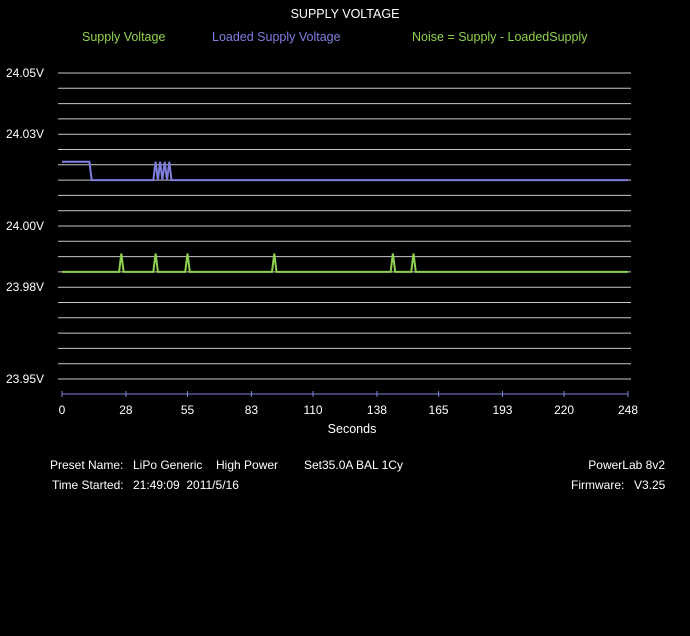 This screenshot has width=690, height=636. What do you see at coordinates (352, 429) in the screenshot?
I see `x-axis-label: Seconds` at bounding box center [352, 429].